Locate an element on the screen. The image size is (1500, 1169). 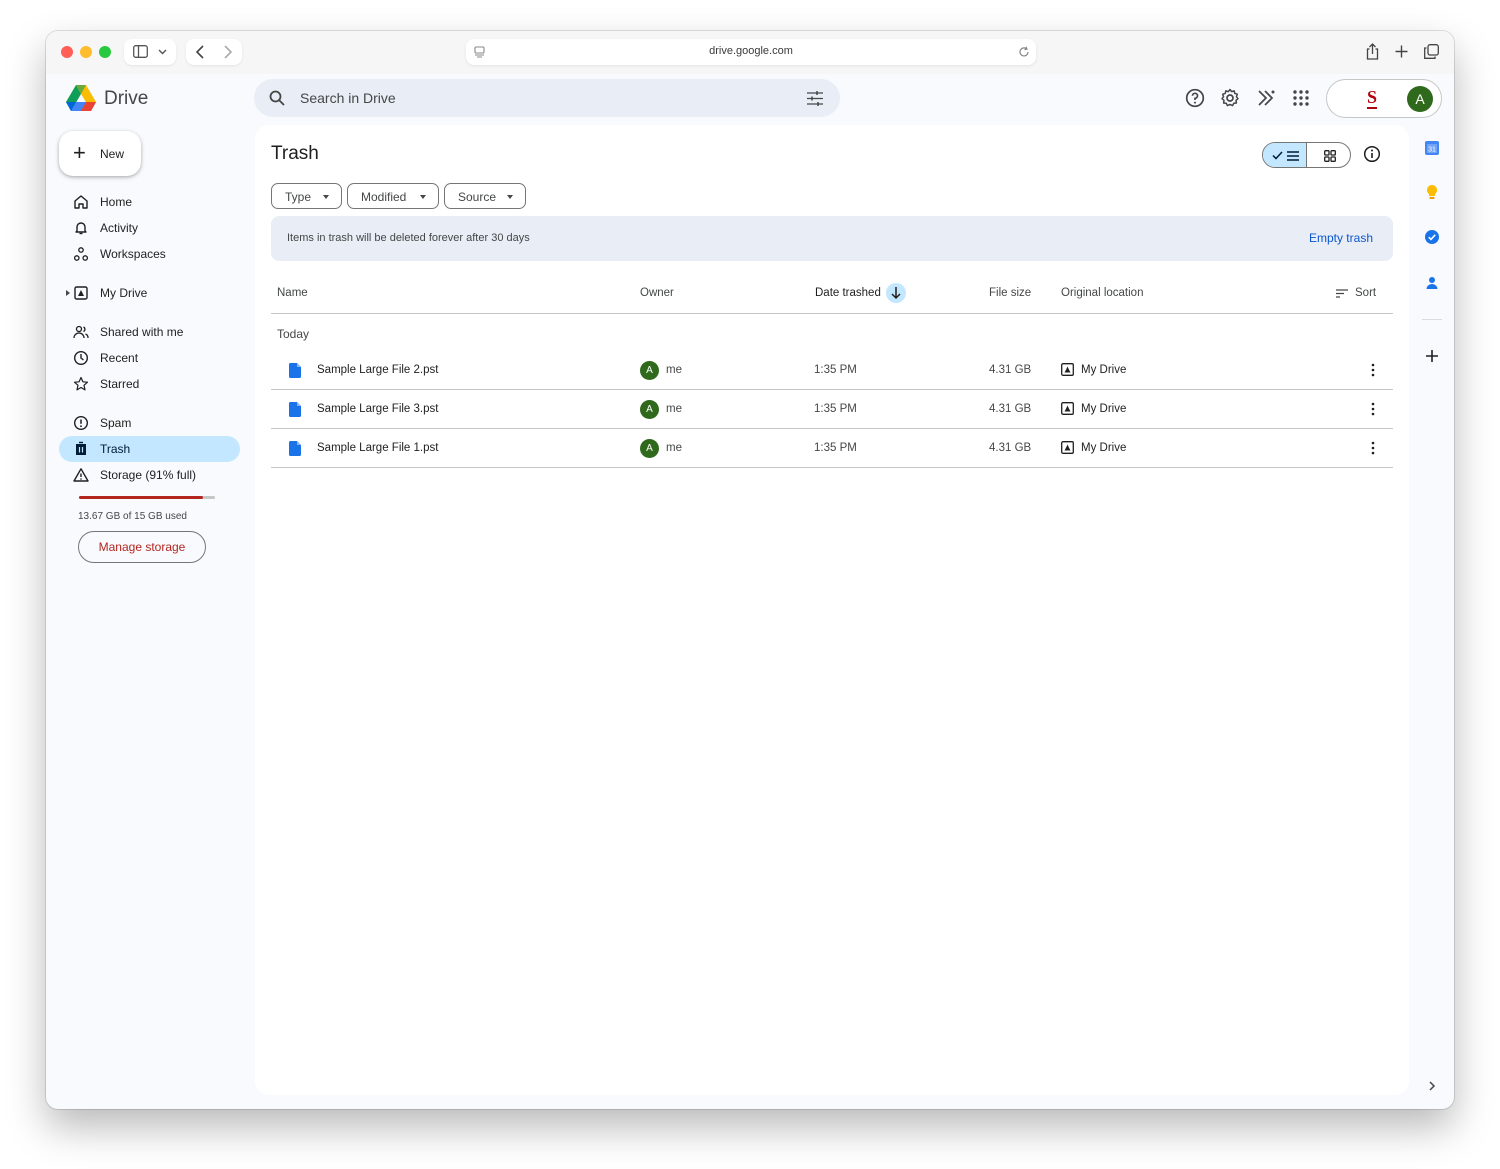
storage-bar-fill is located at coordinates (141, 497).